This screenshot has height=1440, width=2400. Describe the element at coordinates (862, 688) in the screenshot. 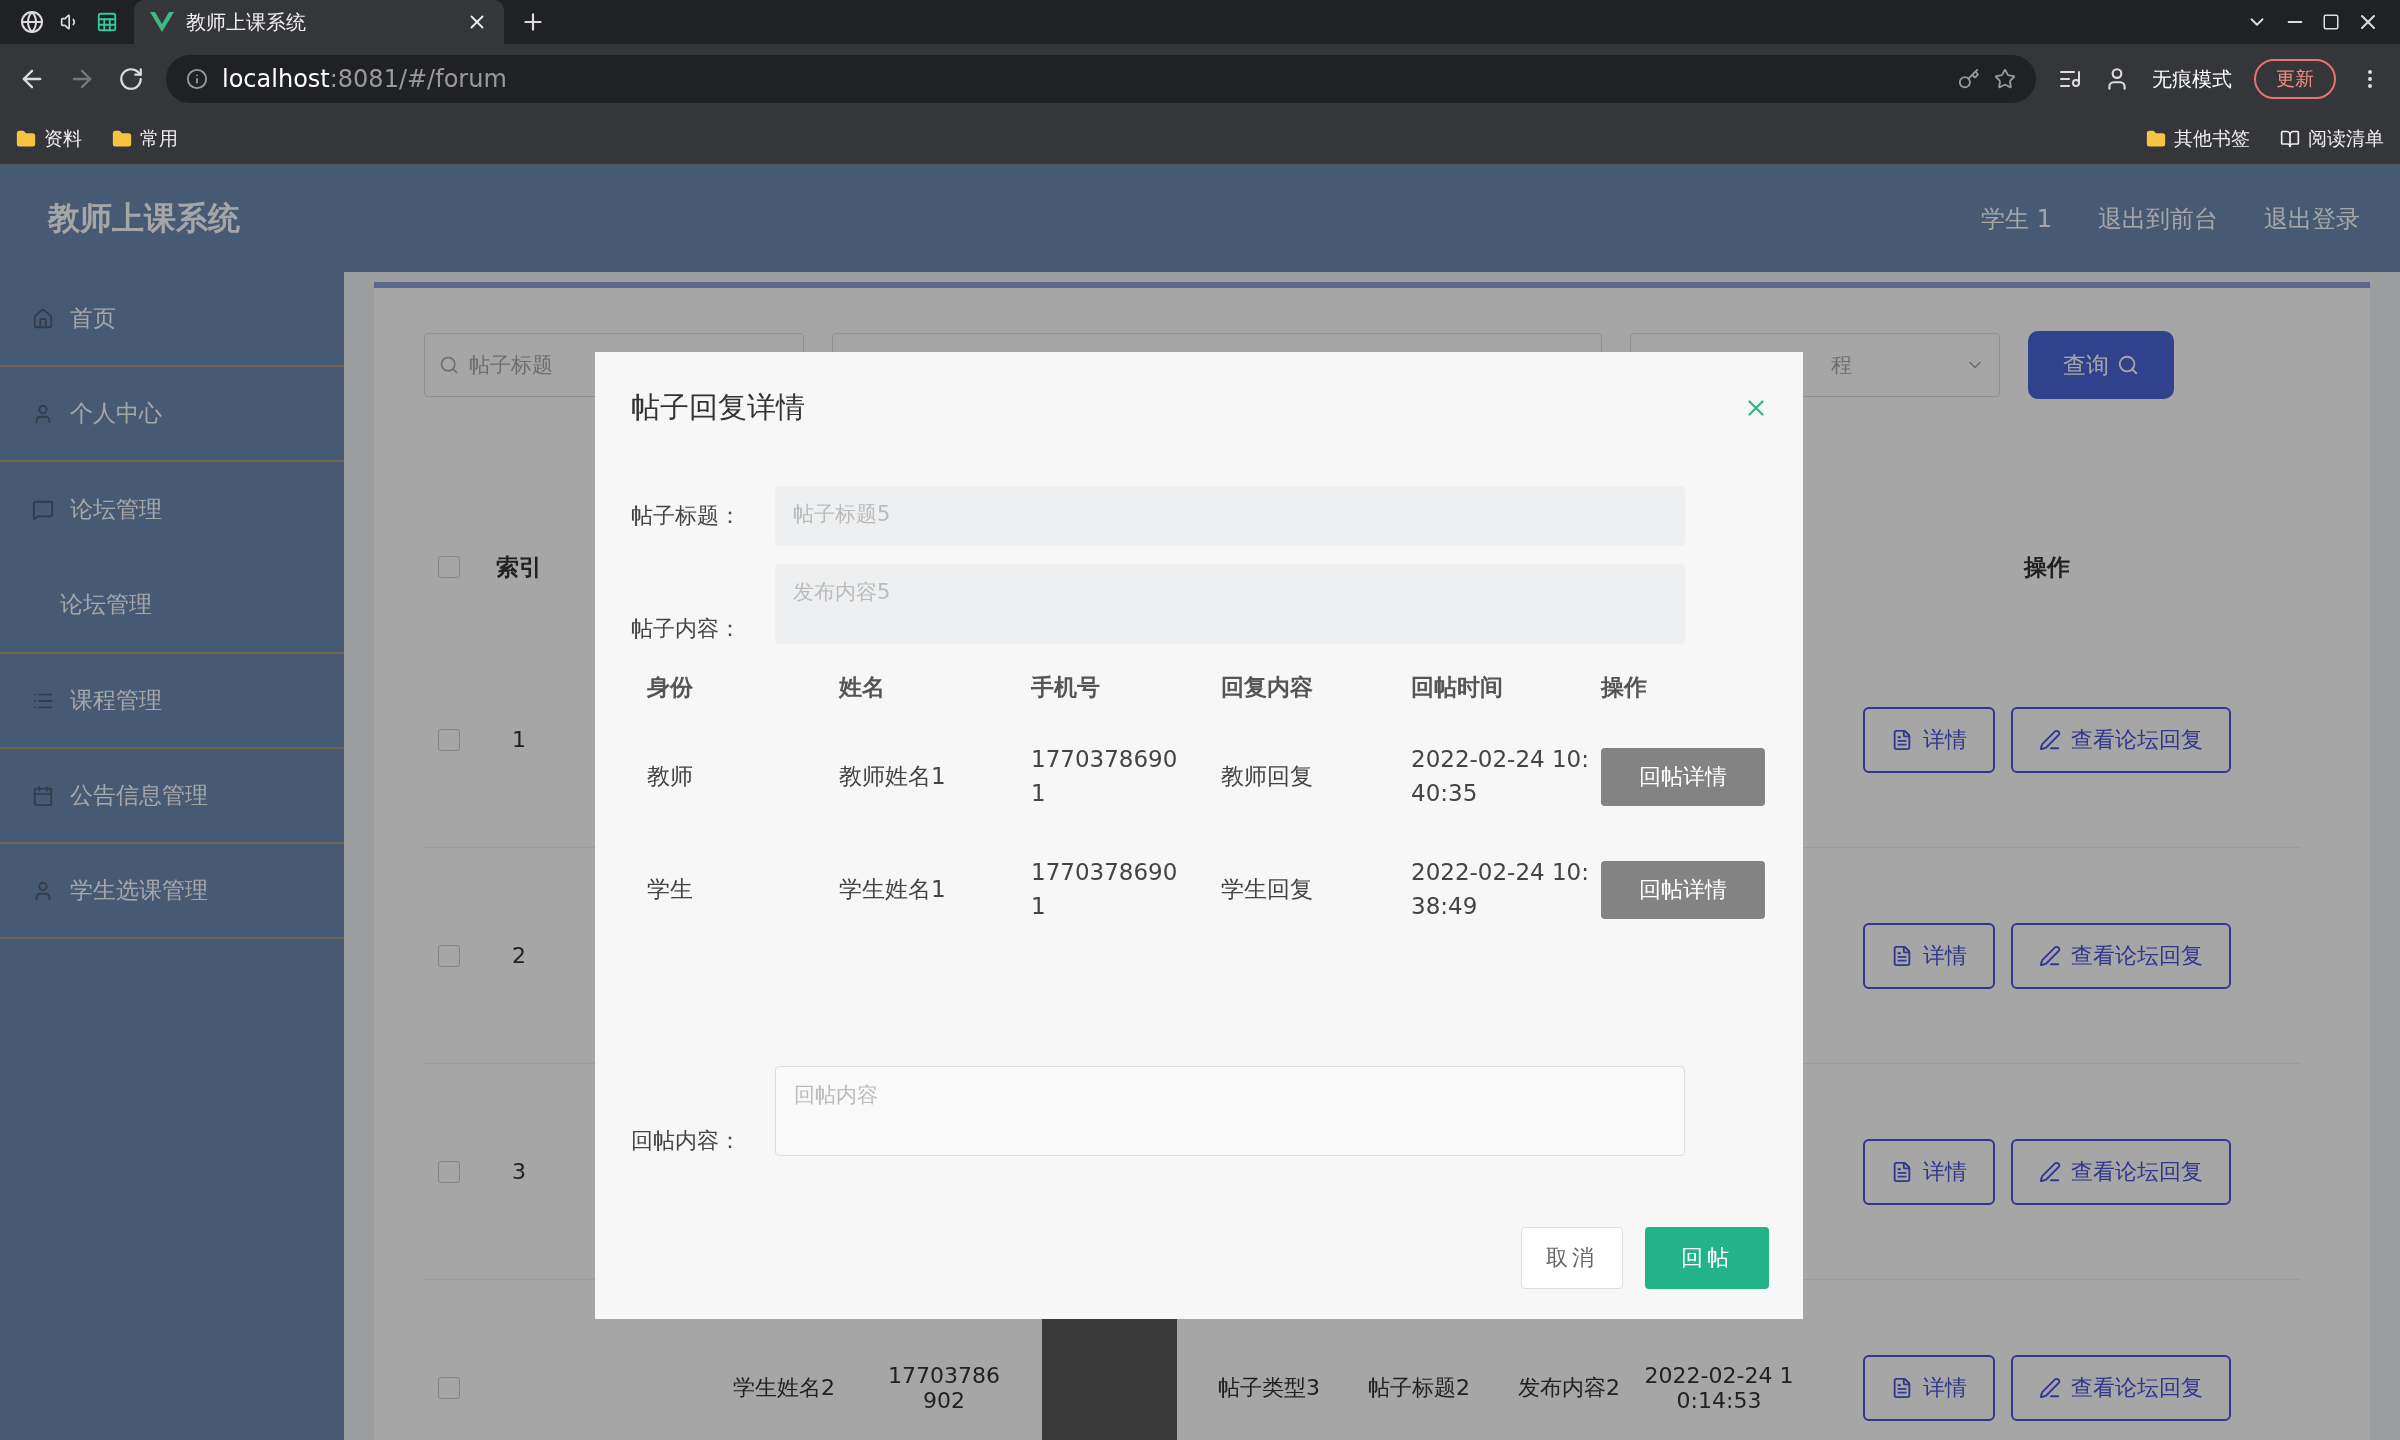

I see `column-header: 姓名` at that location.